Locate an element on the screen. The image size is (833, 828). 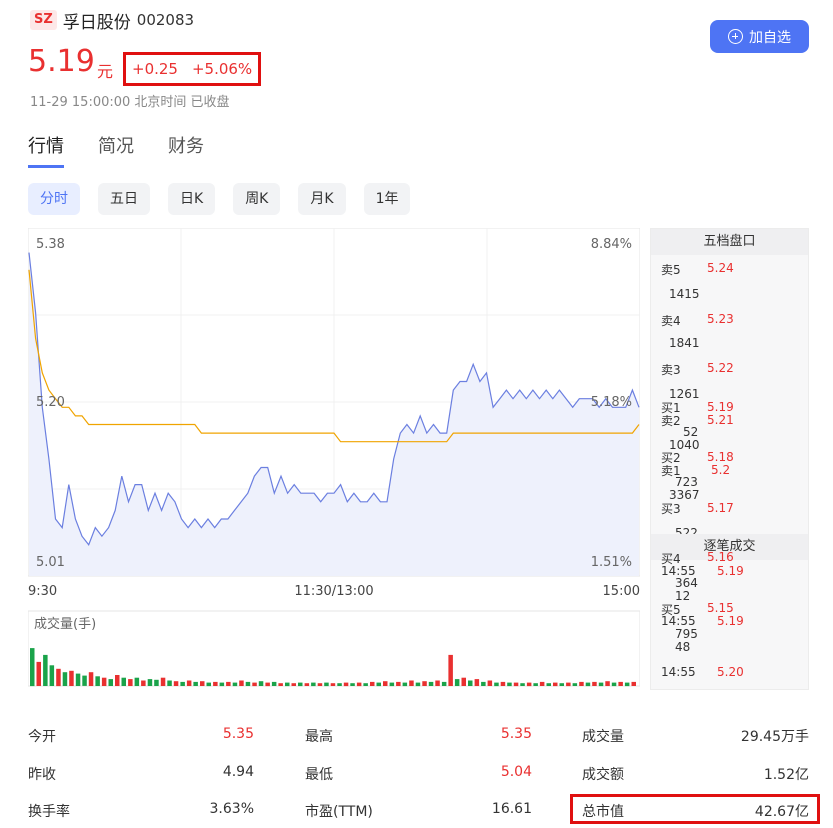
trade3-time: 14:55 is located at coordinates (678, 672).